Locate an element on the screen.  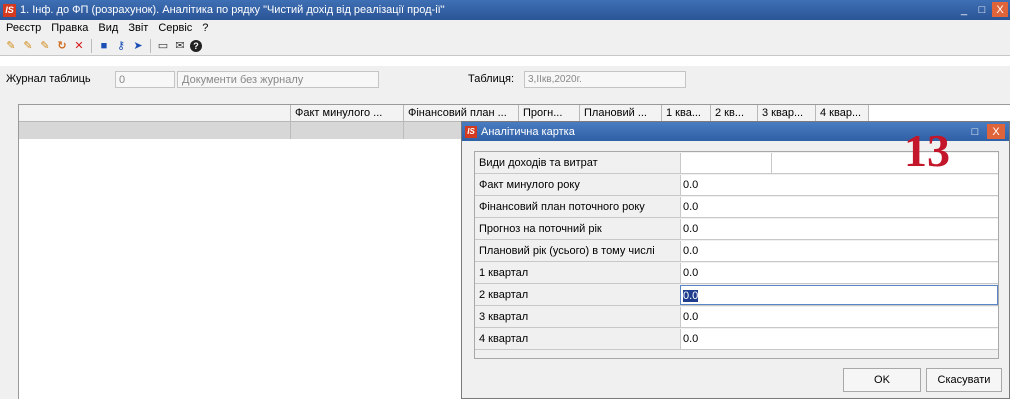
financial-plan-field: 0.0 is located at coordinates (839, 207).